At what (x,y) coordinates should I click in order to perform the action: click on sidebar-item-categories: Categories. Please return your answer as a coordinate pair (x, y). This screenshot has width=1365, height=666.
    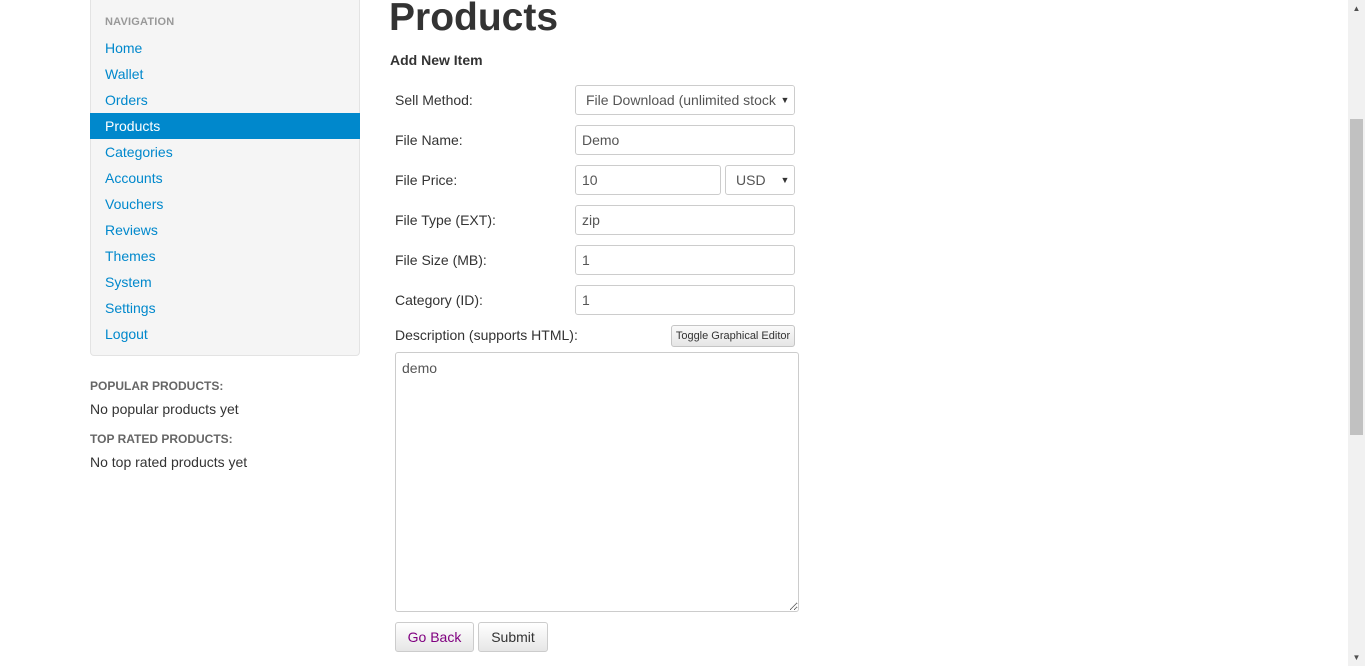
    Looking at the image, I should click on (225, 152).